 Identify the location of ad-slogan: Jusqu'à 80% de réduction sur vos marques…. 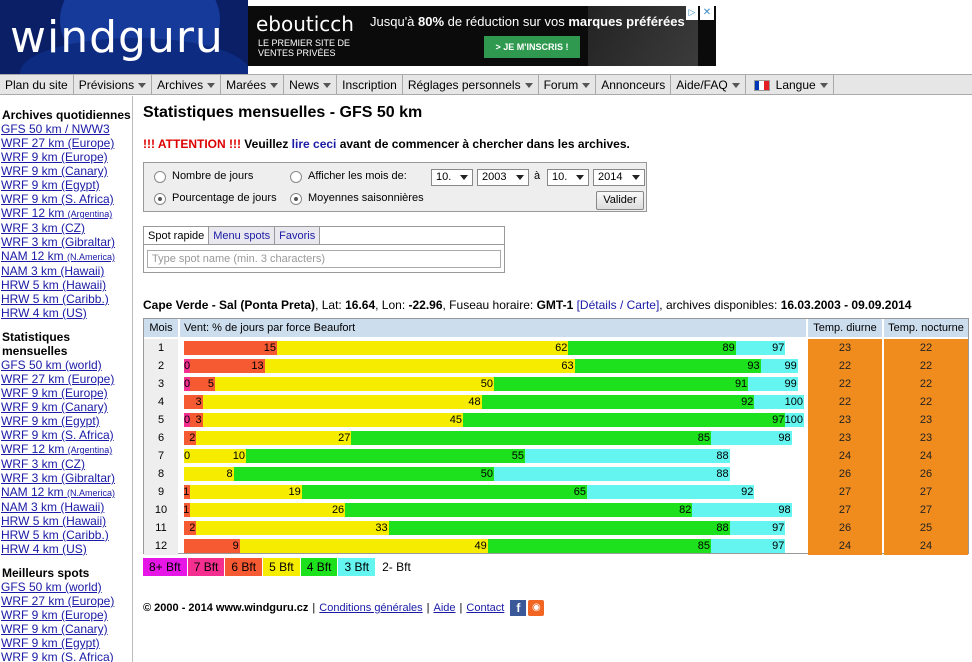
(527, 21).